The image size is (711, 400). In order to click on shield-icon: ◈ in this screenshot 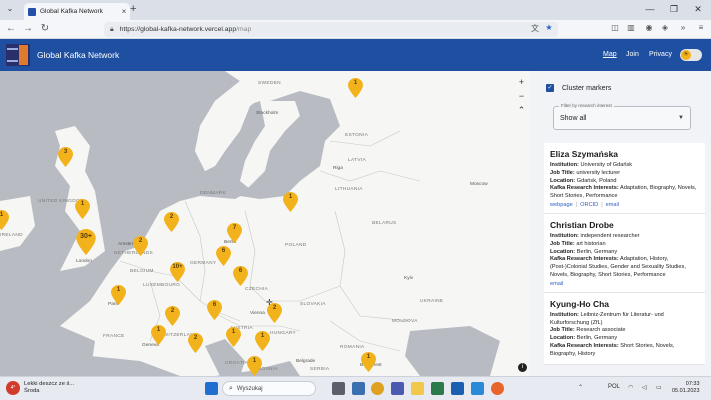, I will do `click(665, 27)`.